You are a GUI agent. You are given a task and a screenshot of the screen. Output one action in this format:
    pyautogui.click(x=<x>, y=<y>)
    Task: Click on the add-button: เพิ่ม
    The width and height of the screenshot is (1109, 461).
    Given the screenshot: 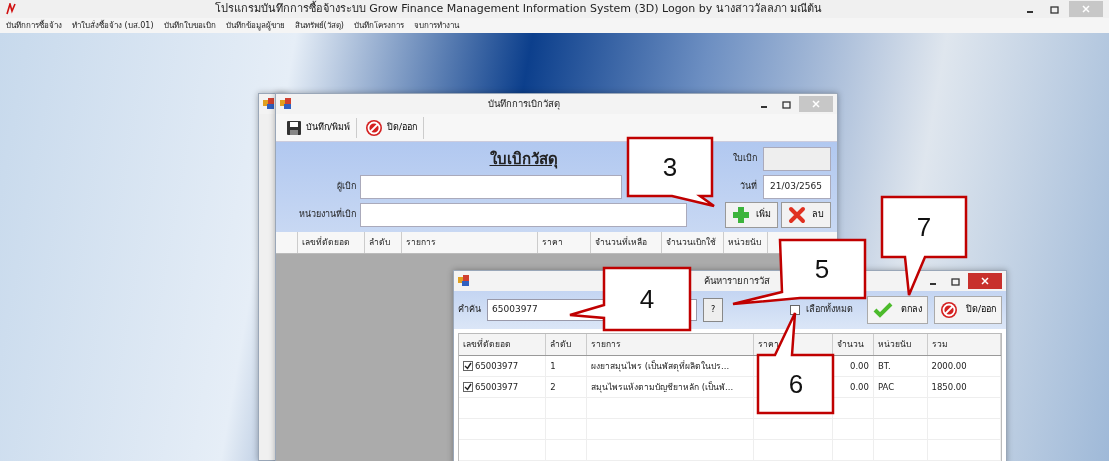 What is the action you would take?
    pyautogui.click(x=751, y=215)
    